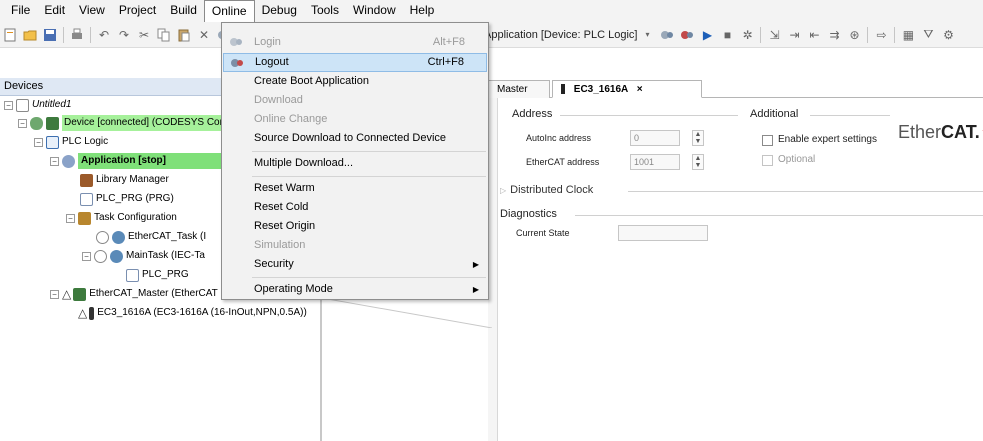 The width and height of the screenshot is (983, 441). Describe the element at coordinates (355, 81) in the screenshot. I see `menu-item-create-boot-application: Create Boot Application` at that location.